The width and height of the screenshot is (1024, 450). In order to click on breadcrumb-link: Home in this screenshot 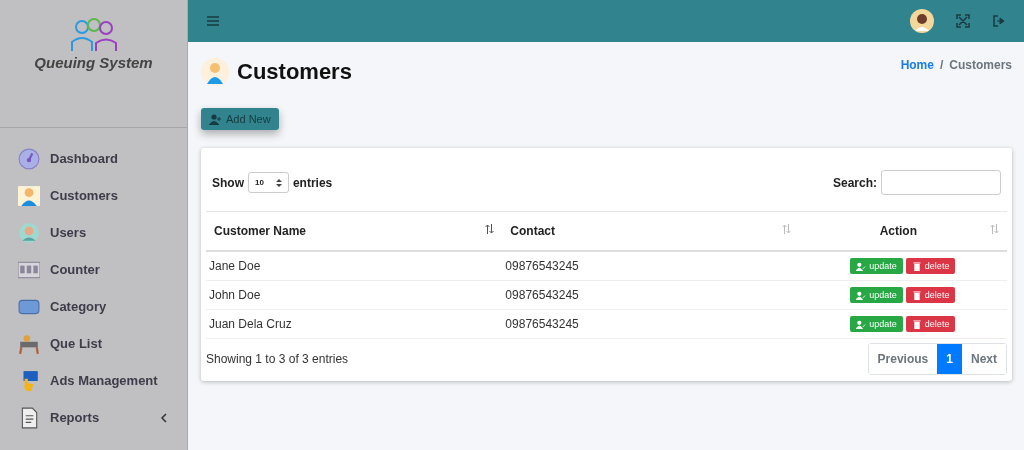, I will do `click(917, 65)`.